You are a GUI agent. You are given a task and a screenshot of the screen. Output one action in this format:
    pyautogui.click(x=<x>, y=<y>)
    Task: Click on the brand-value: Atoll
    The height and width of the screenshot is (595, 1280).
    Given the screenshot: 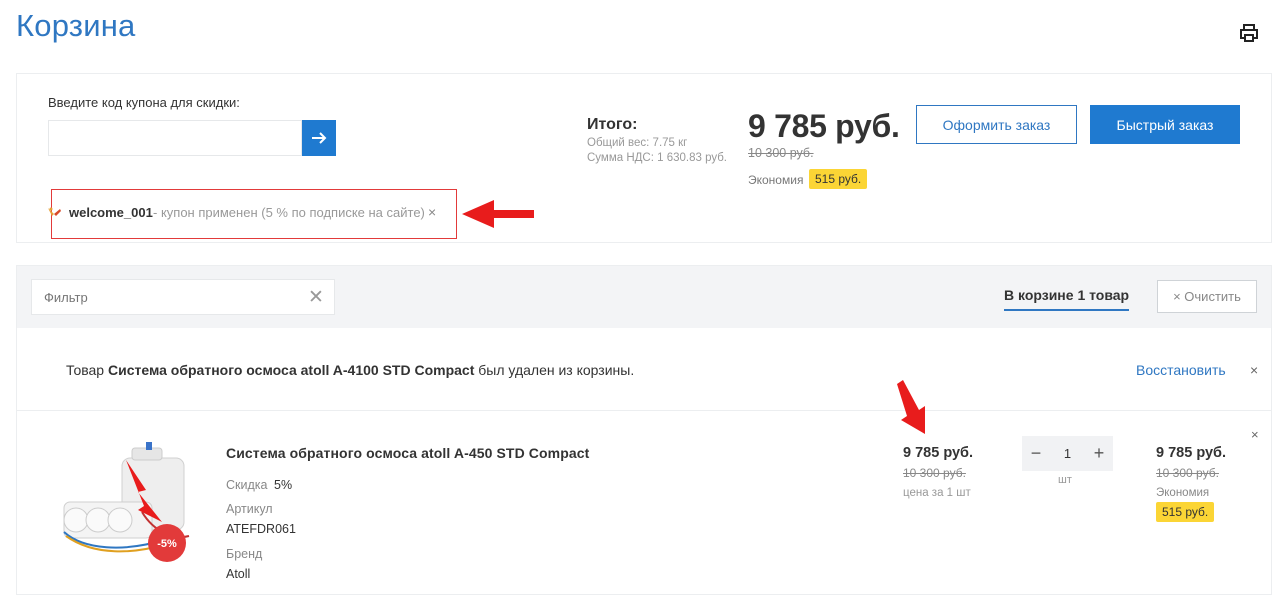 What is the action you would take?
    pyautogui.click(x=238, y=574)
    